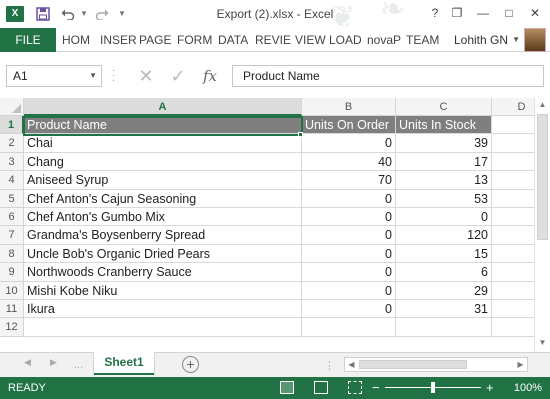 The width and height of the screenshot is (550, 399). What do you see at coordinates (513, 107) in the screenshot?
I see `column-header-d: D` at bounding box center [513, 107].